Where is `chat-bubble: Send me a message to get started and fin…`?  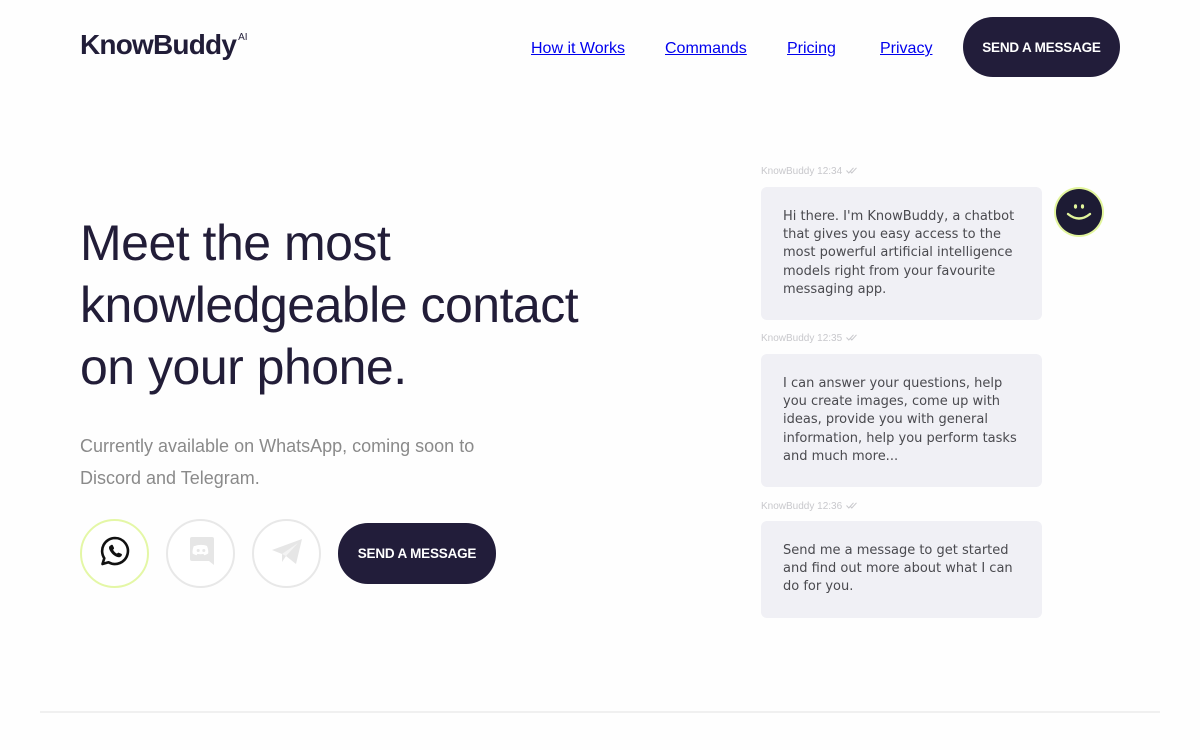 chat-bubble: Send me a message to get started and fin… is located at coordinates (901, 569).